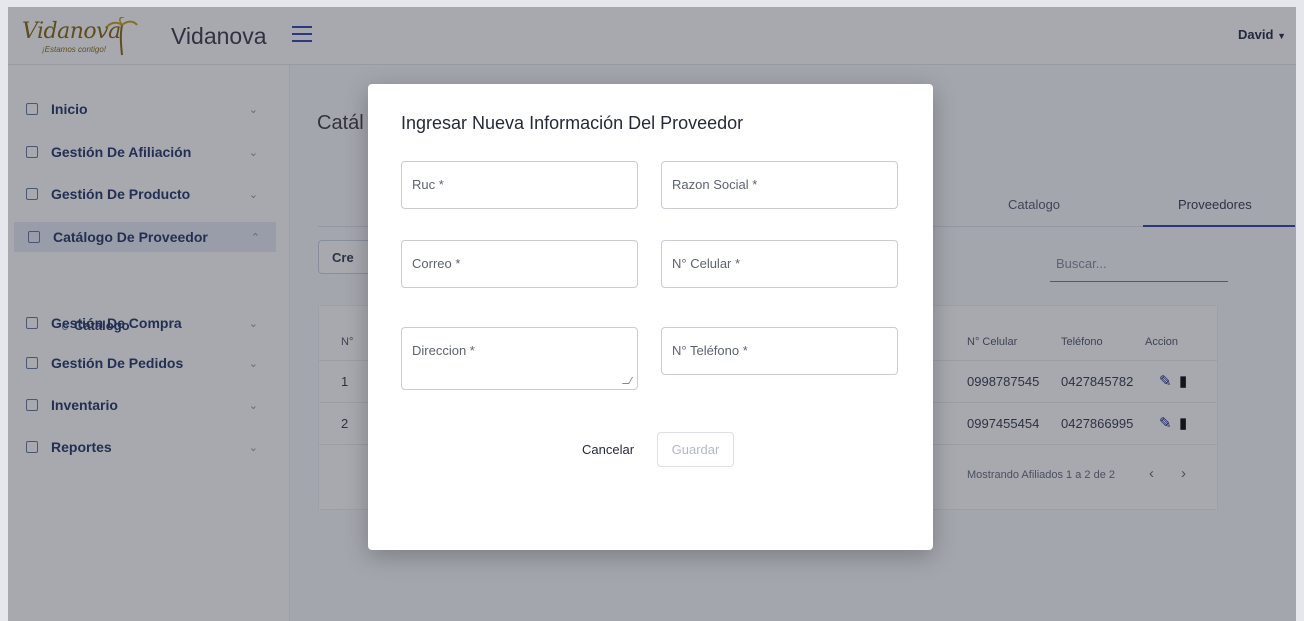  Describe the element at coordinates (443, 350) in the screenshot. I see `direccion-placeholder: Direccion *` at that location.